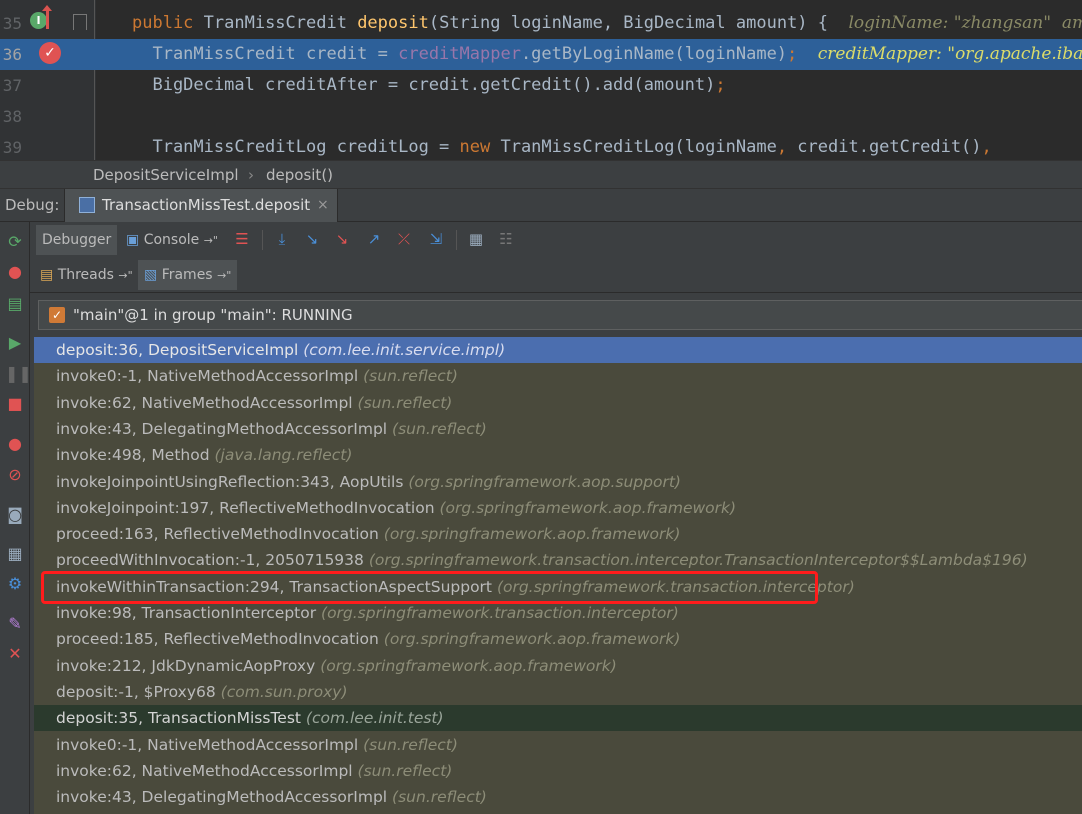  What do you see at coordinates (506, 239) in the screenshot?
I see `trace-icon: ☷` at bounding box center [506, 239].